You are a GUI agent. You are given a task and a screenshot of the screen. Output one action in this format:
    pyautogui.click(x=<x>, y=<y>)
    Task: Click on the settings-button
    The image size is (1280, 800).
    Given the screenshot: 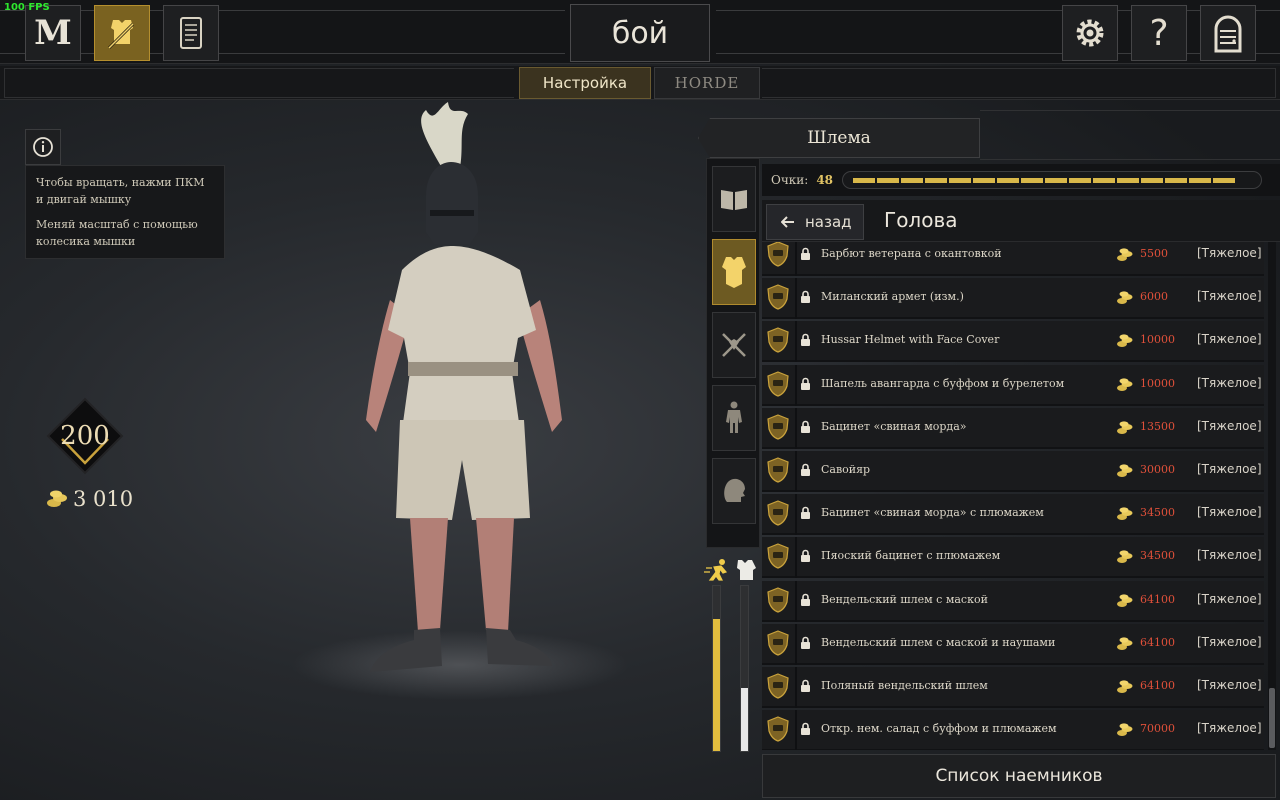 What is the action you would take?
    pyautogui.click(x=1090, y=33)
    